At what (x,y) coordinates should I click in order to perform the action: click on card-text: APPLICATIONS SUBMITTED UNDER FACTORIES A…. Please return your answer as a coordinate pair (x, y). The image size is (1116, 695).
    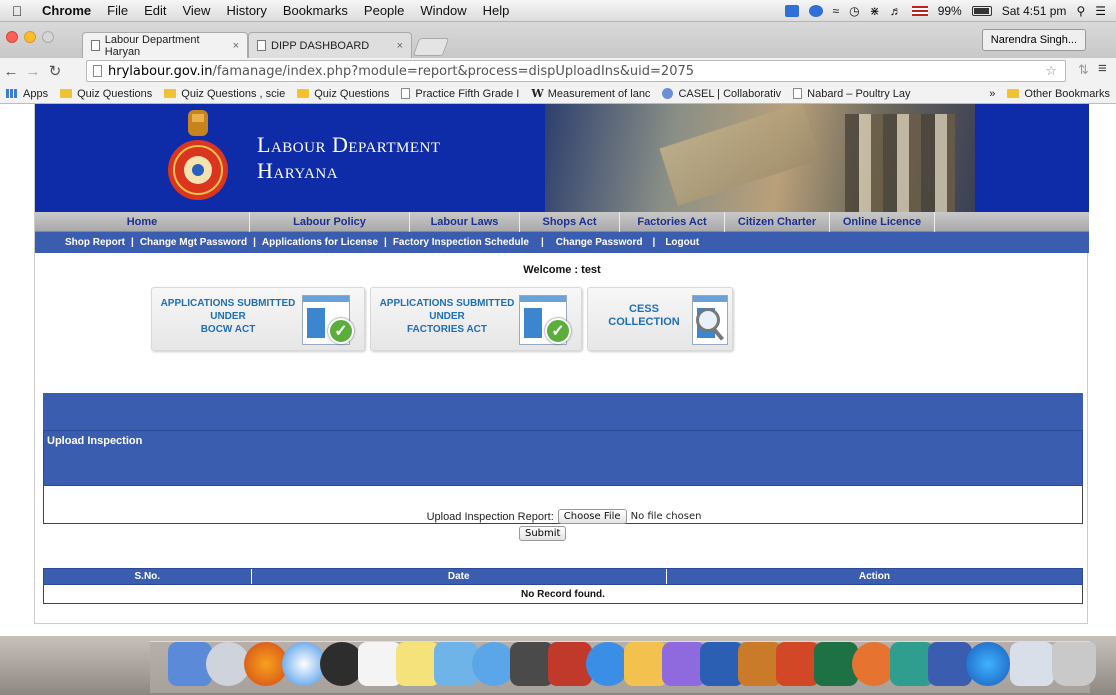
    Looking at the image, I should click on (447, 316).